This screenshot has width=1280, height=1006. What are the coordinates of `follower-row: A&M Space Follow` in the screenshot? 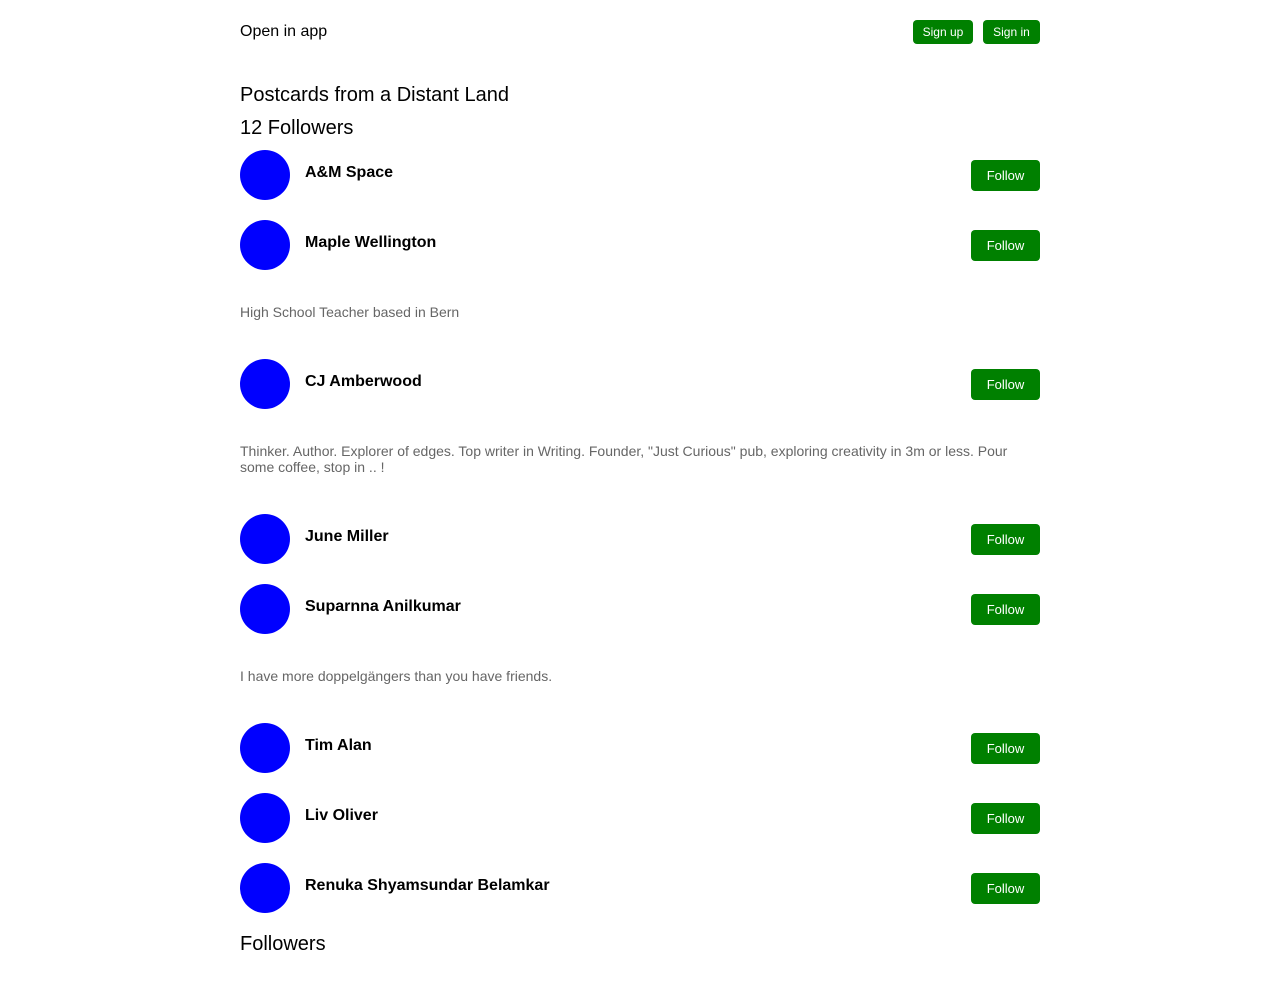 It's located at (640, 175).